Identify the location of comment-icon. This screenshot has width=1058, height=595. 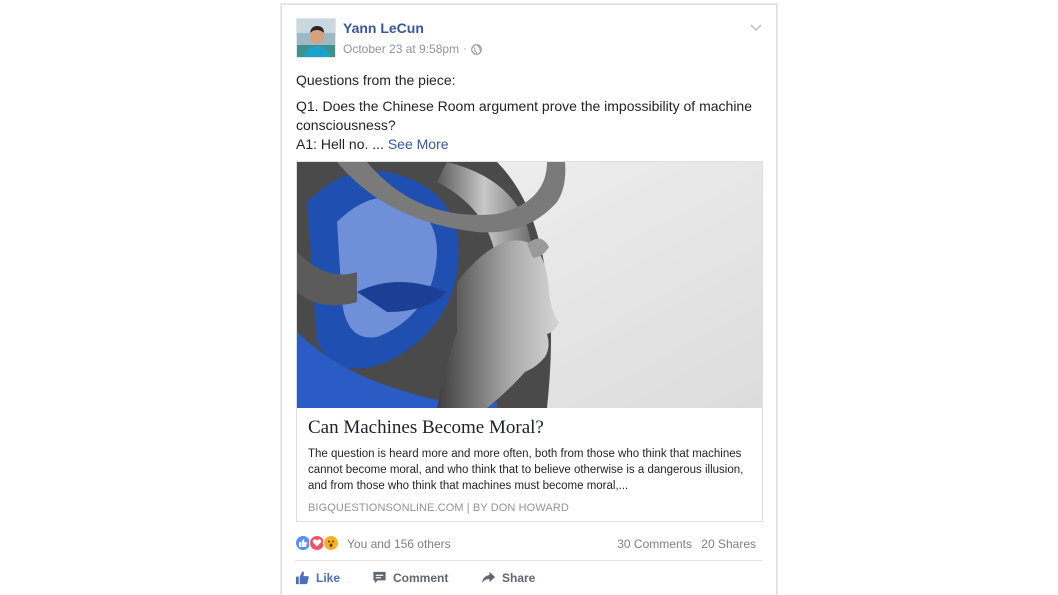
(379, 577).